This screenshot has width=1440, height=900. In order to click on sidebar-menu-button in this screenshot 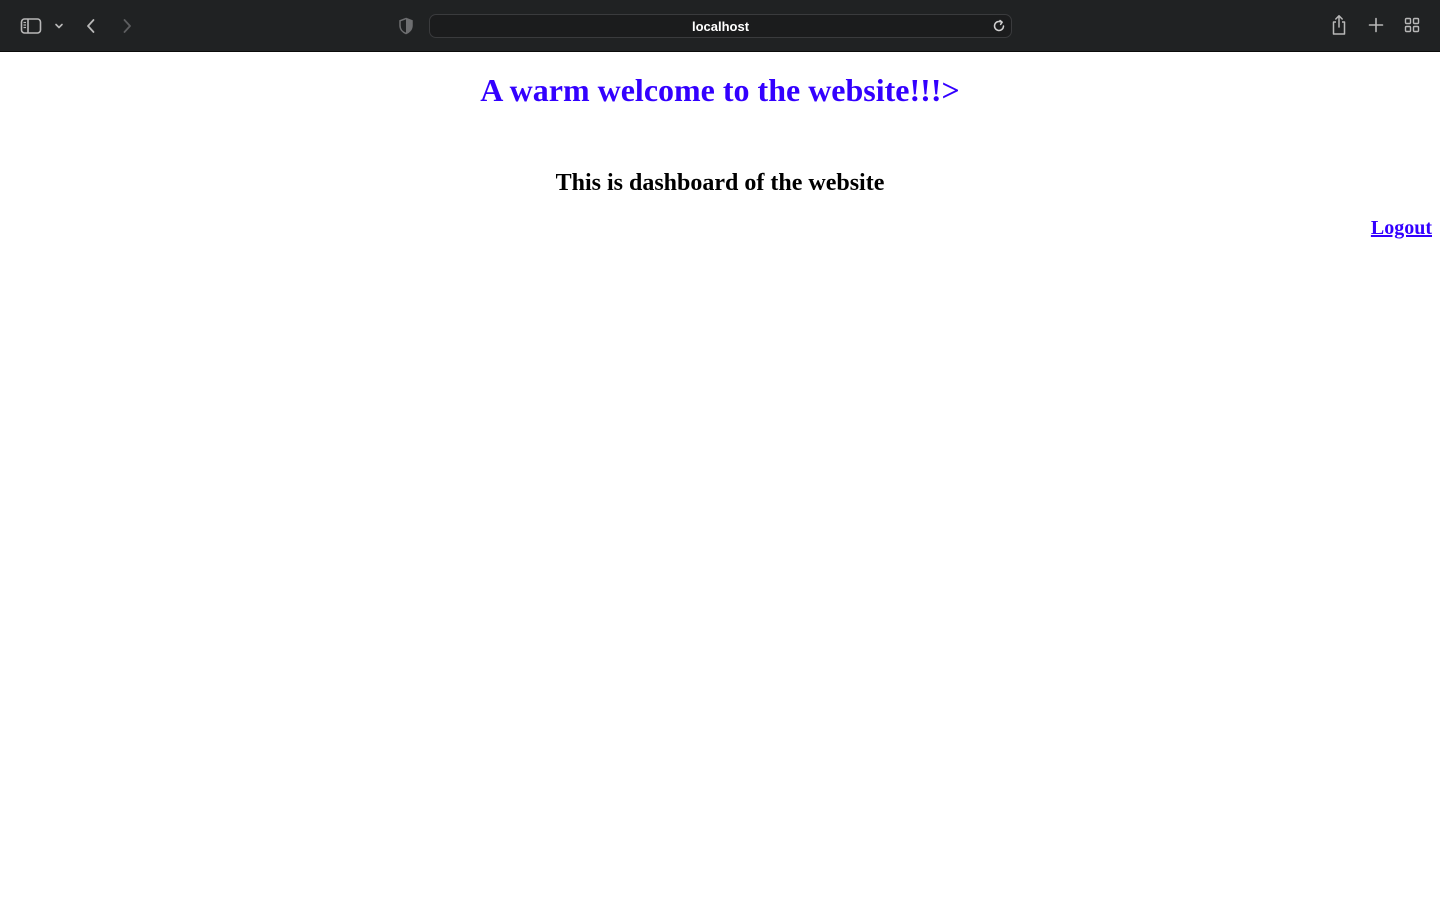, I will do `click(59, 26)`.